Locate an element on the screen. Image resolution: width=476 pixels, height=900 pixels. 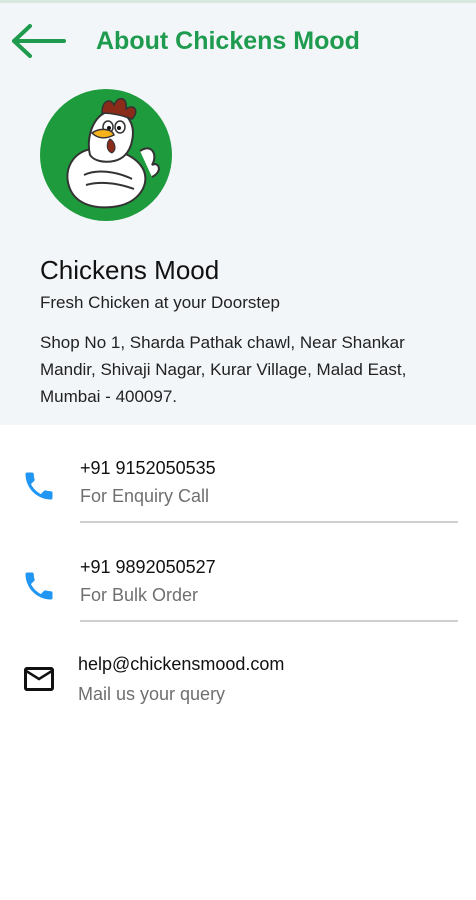
chicken-mascot-logo is located at coordinates (106, 155).